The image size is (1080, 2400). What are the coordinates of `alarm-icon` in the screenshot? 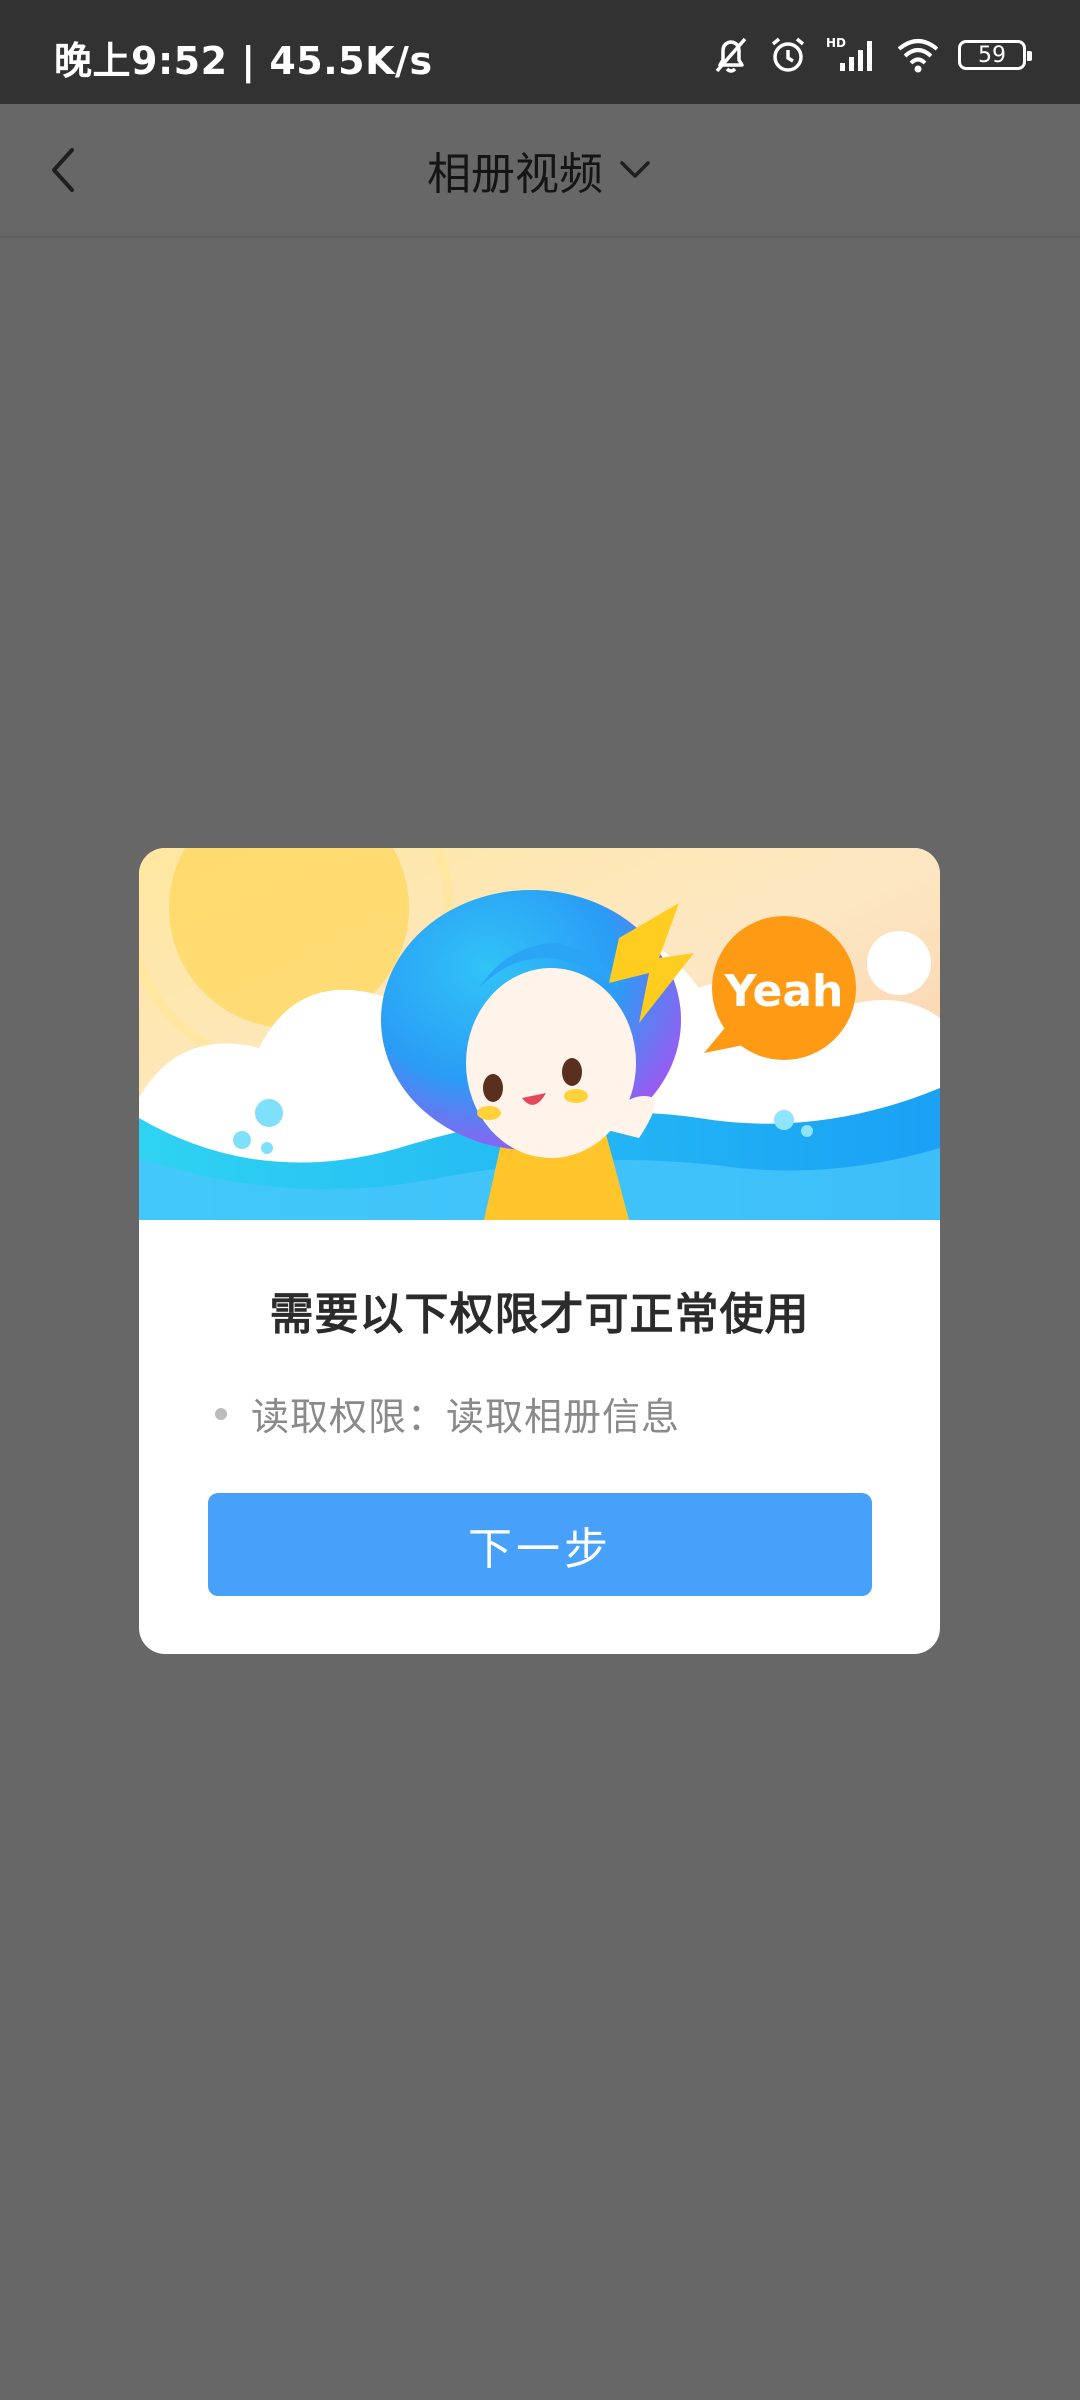 It's located at (788, 54).